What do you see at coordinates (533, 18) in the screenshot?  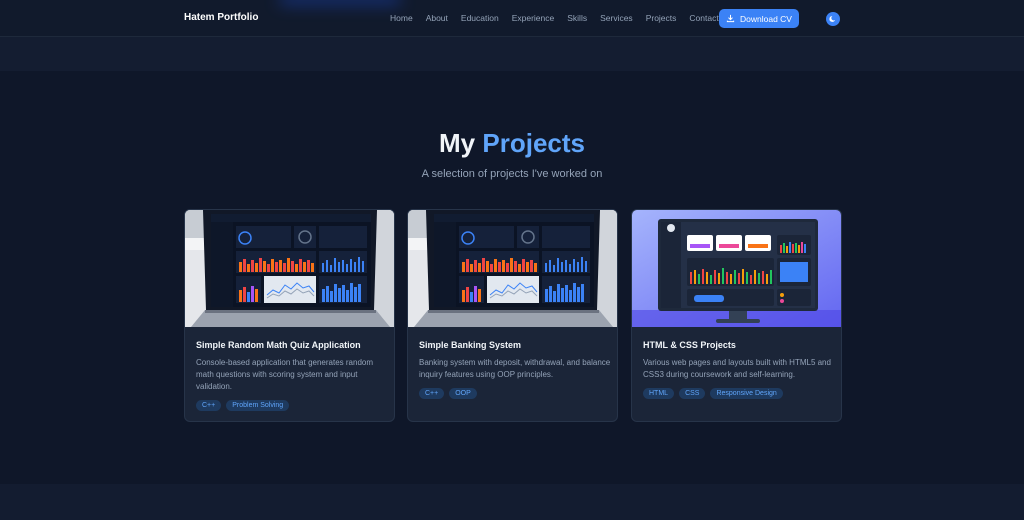 I see `nav-link-experience: Experience` at bounding box center [533, 18].